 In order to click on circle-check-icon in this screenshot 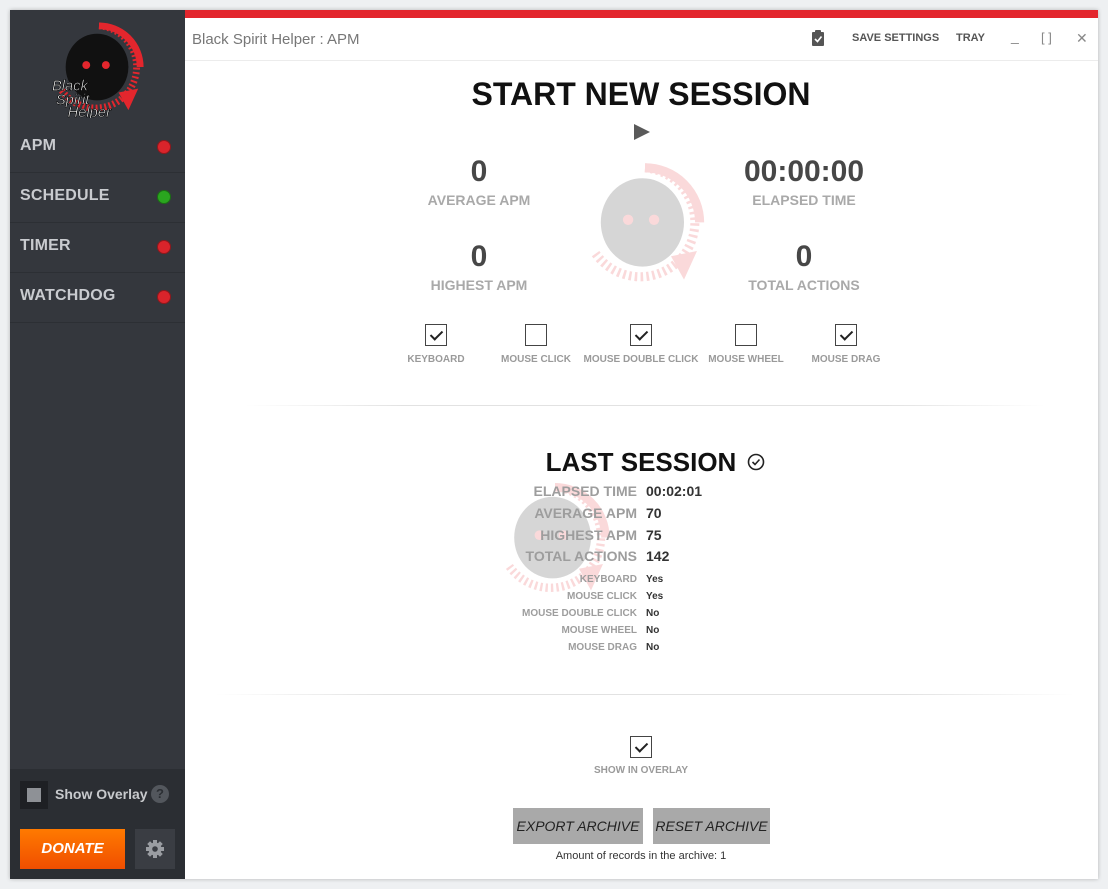, I will do `click(756, 462)`.